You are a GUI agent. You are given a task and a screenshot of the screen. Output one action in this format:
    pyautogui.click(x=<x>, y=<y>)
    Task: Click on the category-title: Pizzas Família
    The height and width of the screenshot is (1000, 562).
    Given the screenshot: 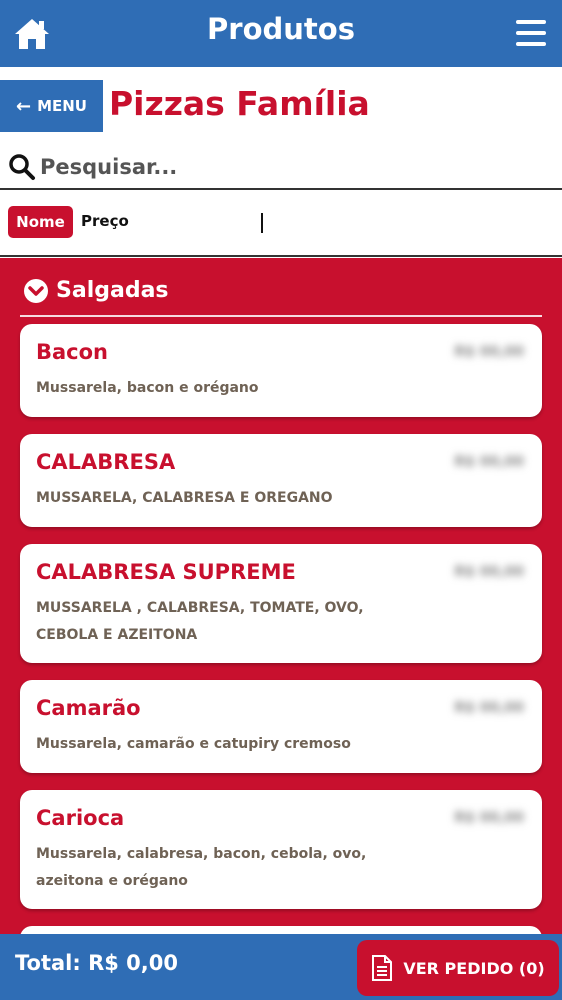 What is the action you would take?
    pyautogui.click(x=239, y=103)
    